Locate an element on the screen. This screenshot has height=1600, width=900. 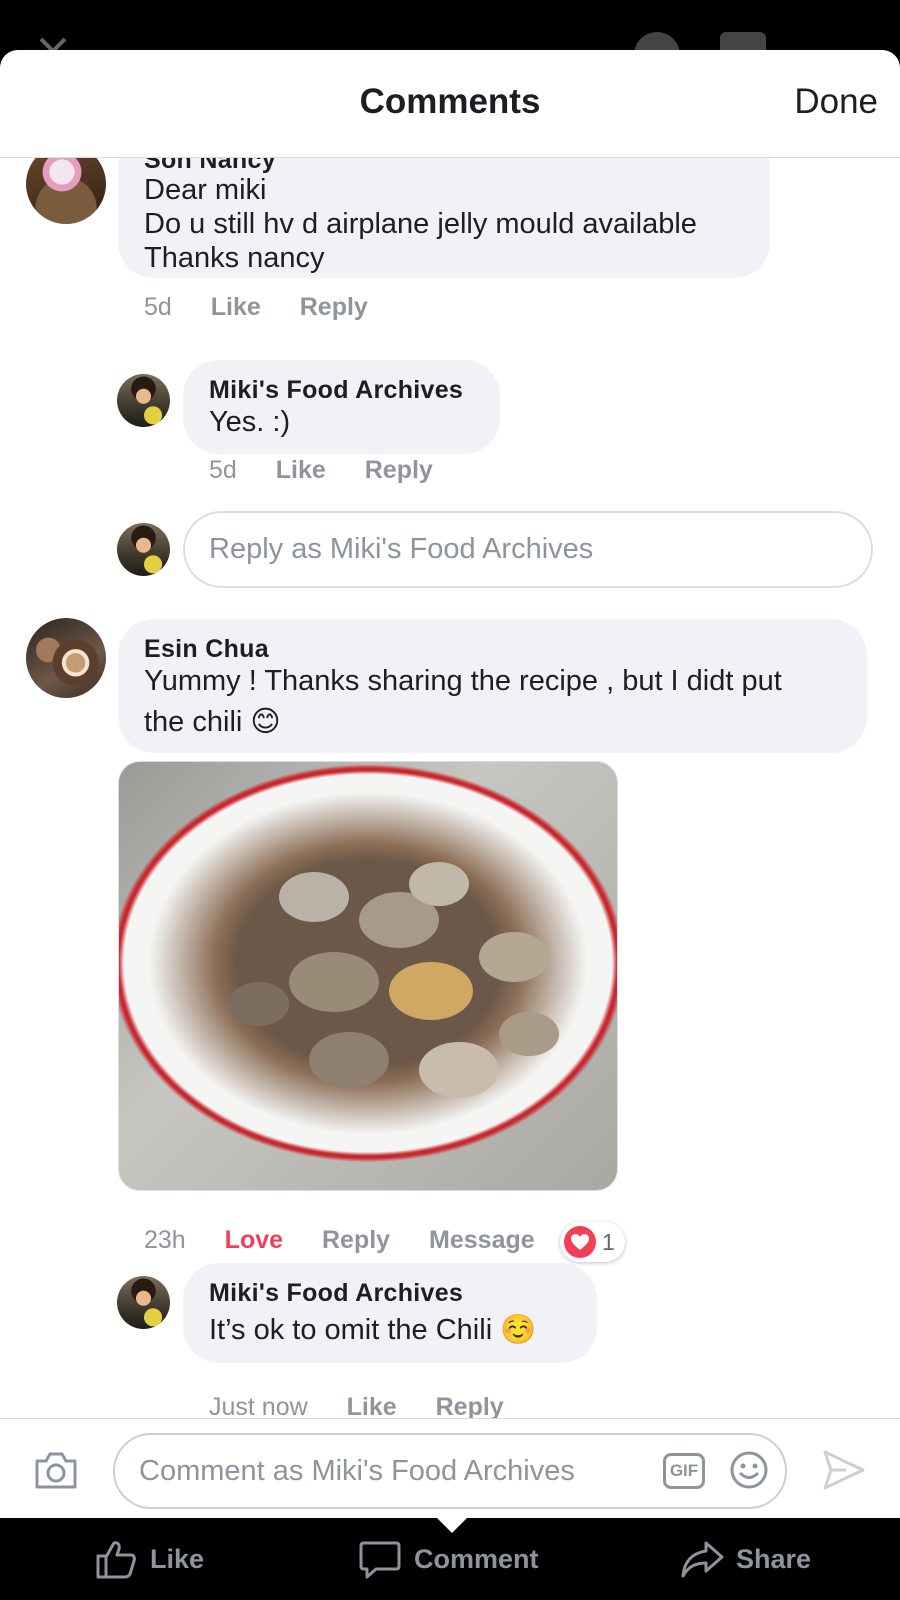
reply-text: It’s ok to omit the Chili ☺️ is located at coordinates (373, 1330).